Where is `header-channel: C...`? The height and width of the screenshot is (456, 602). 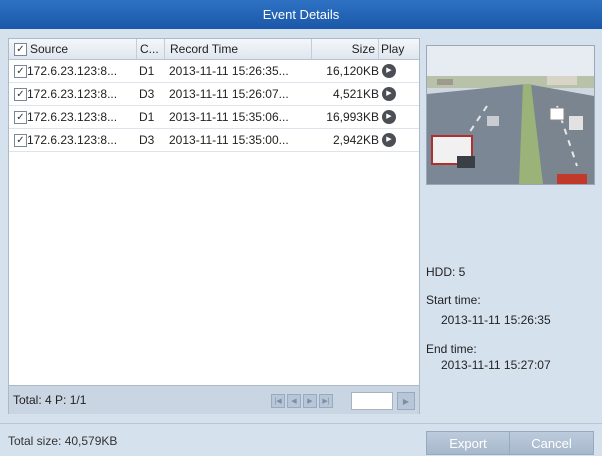 header-channel: C... is located at coordinates (151, 49).